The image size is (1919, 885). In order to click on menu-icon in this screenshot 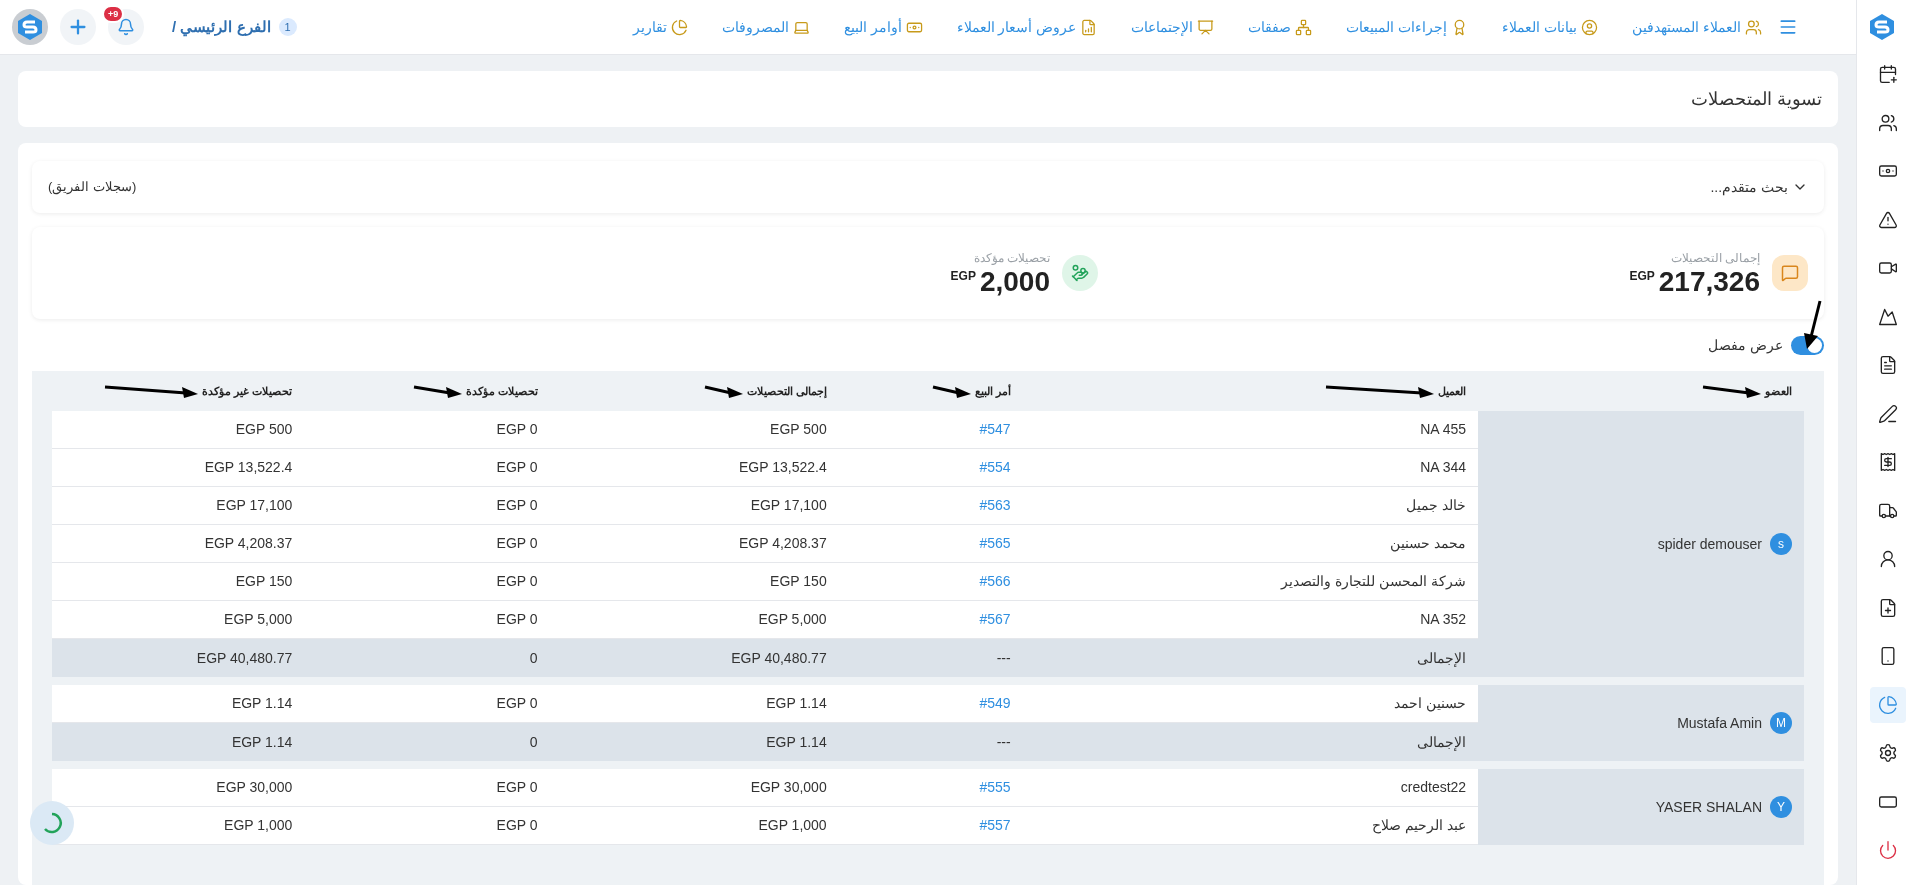, I will do `click(1788, 27)`.